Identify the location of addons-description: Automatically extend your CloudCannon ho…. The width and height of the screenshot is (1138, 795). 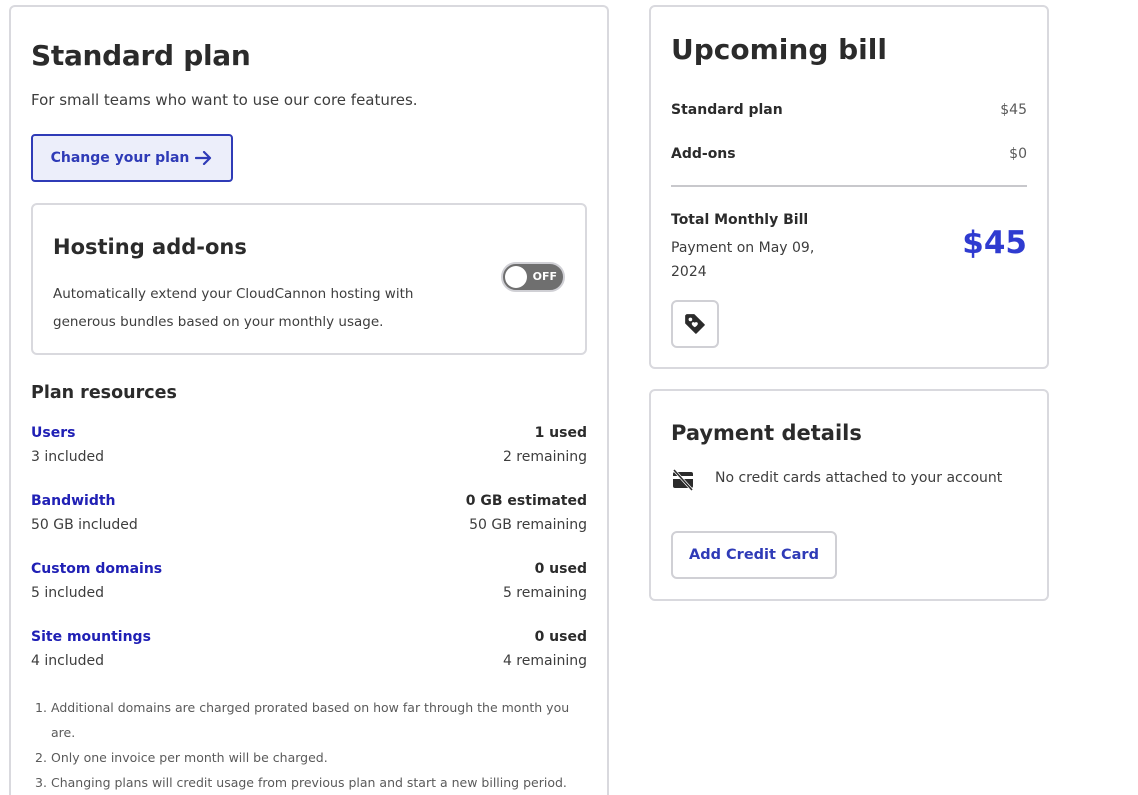
(233, 308).